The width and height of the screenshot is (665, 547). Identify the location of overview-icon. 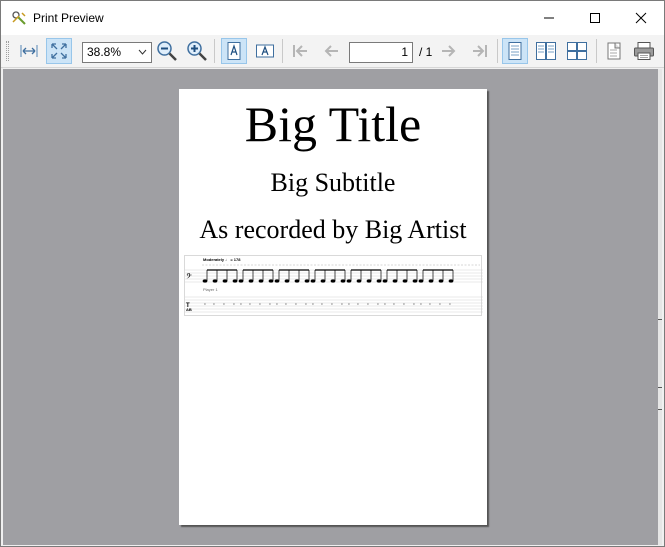
(577, 51).